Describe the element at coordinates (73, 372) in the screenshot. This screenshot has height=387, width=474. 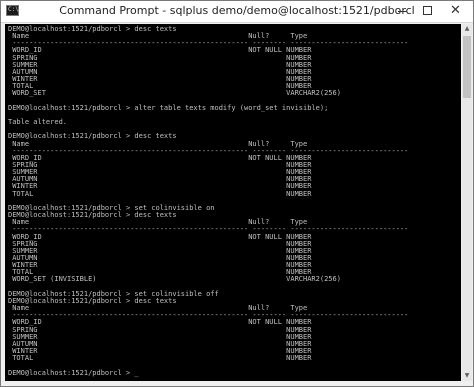
I see `console-line: DEMO@localhost:1521/pdborcl > _` at that location.